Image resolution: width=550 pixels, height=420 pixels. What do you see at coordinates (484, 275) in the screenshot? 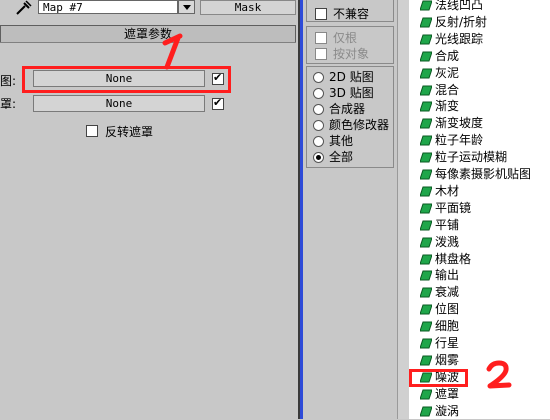
I see `map-list-item: 输出` at bounding box center [484, 275].